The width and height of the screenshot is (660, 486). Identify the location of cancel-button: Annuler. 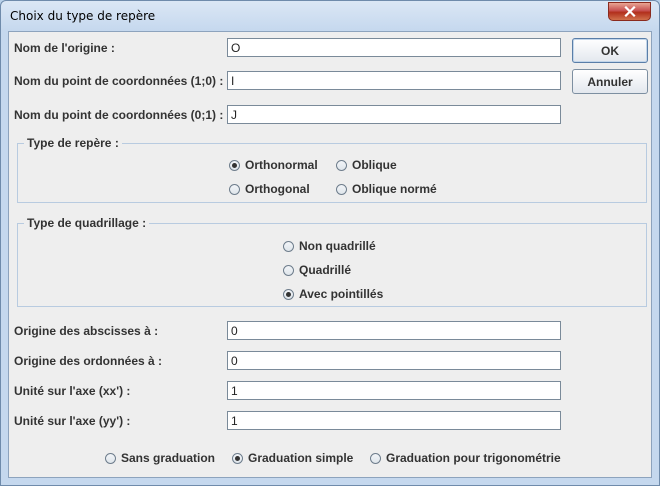
(610, 81).